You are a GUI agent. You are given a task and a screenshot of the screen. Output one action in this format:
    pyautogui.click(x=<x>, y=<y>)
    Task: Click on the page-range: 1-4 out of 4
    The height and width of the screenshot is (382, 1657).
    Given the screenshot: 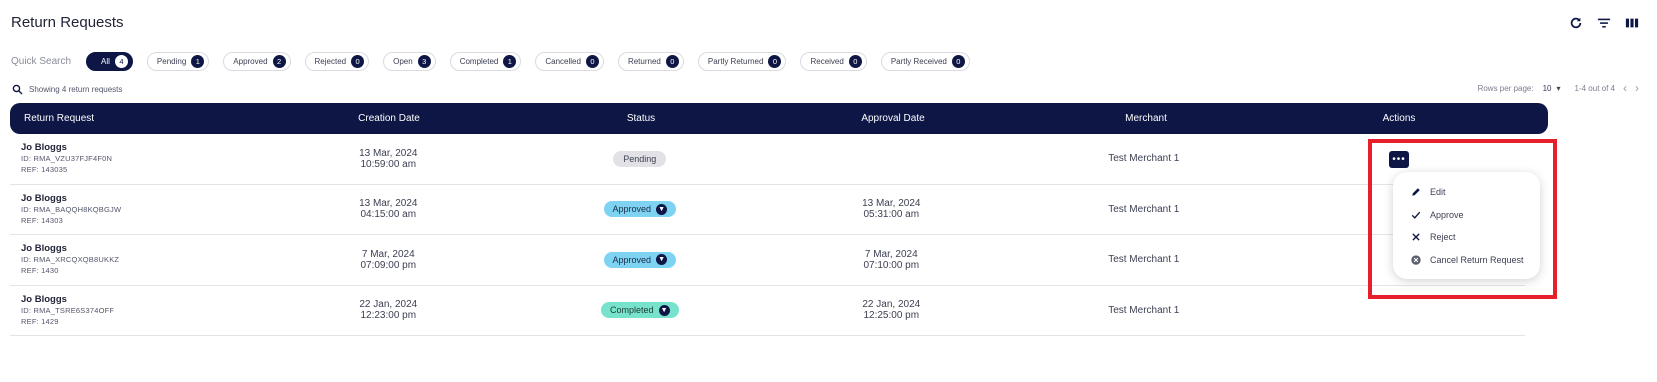 What is the action you would take?
    pyautogui.click(x=1594, y=88)
    